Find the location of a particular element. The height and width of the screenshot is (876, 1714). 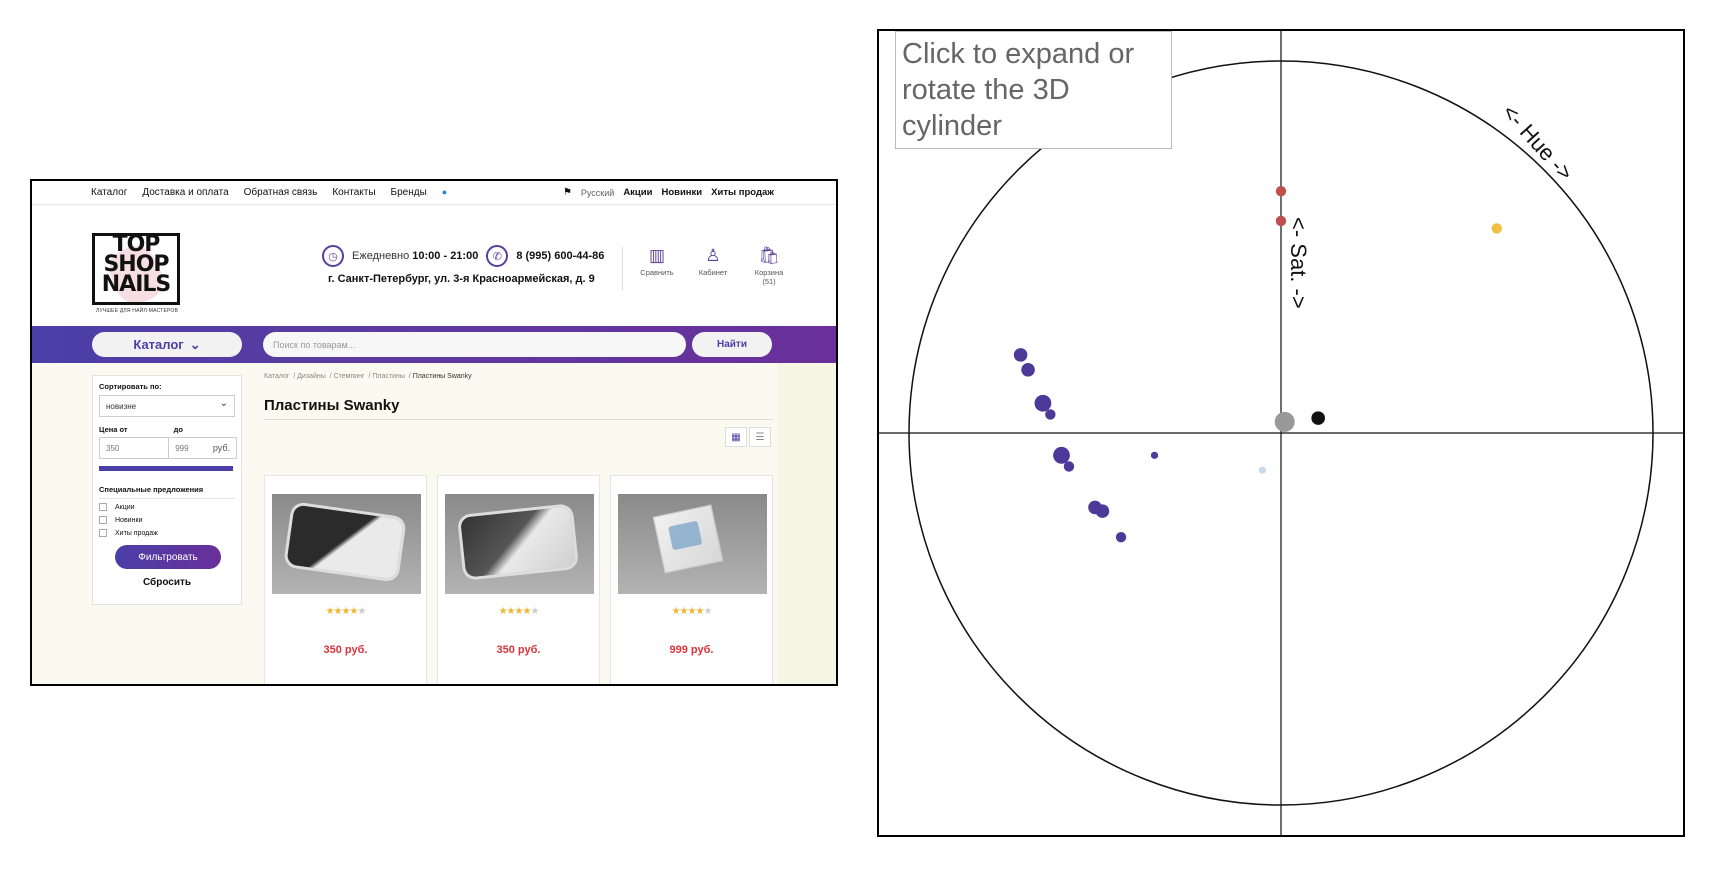

user-icons: ▥ Сравнить ♙ Кабинет 🛍 Корзина (51) is located at coordinates (704, 269).